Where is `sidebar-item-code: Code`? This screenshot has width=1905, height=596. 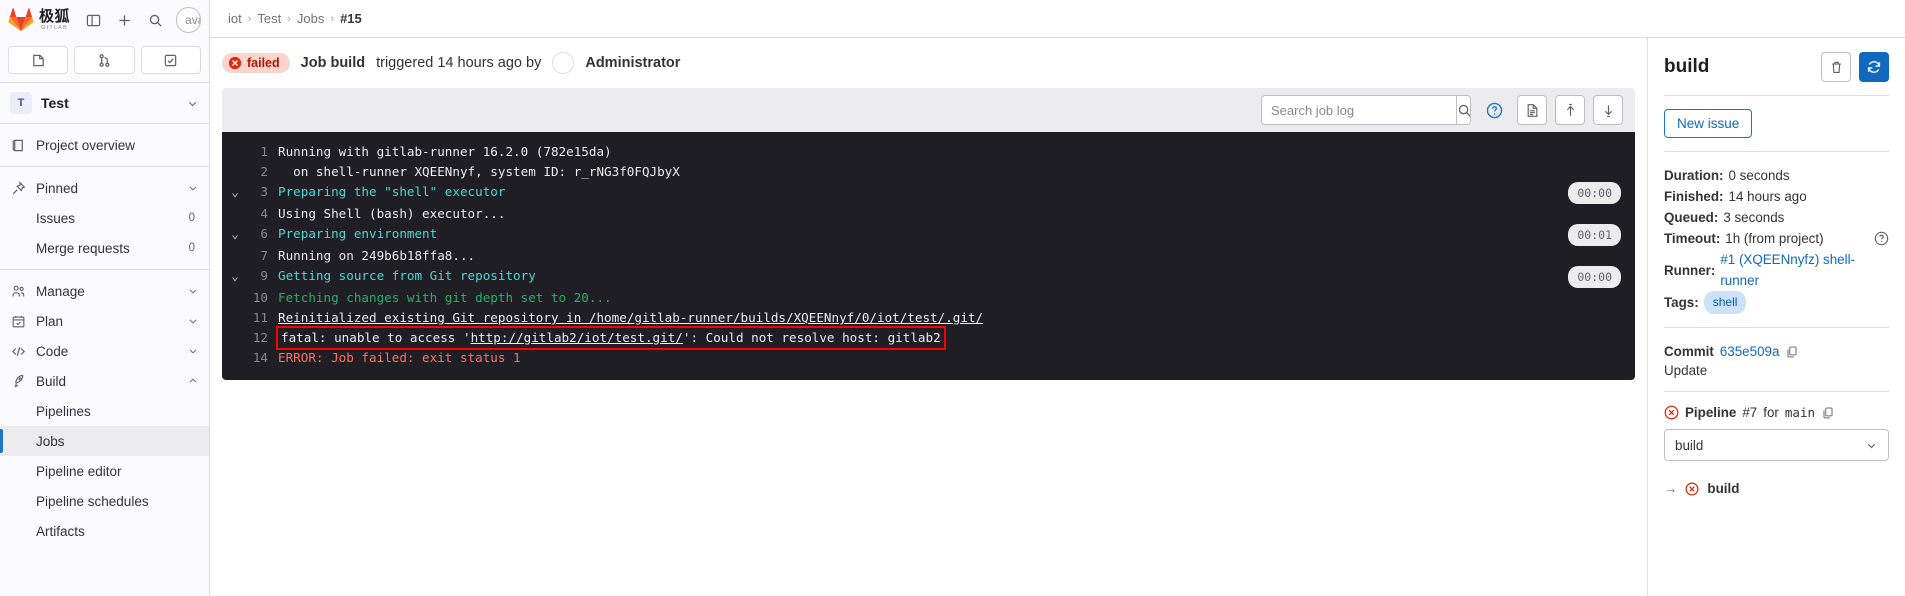 sidebar-item-code: Code is located at coordinates (104, 351).